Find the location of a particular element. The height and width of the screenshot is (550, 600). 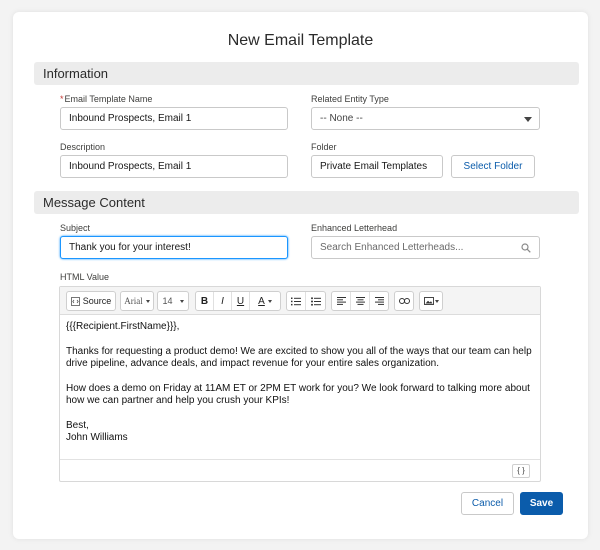

merge-field-button: { } is located at coordinates (521, 471).